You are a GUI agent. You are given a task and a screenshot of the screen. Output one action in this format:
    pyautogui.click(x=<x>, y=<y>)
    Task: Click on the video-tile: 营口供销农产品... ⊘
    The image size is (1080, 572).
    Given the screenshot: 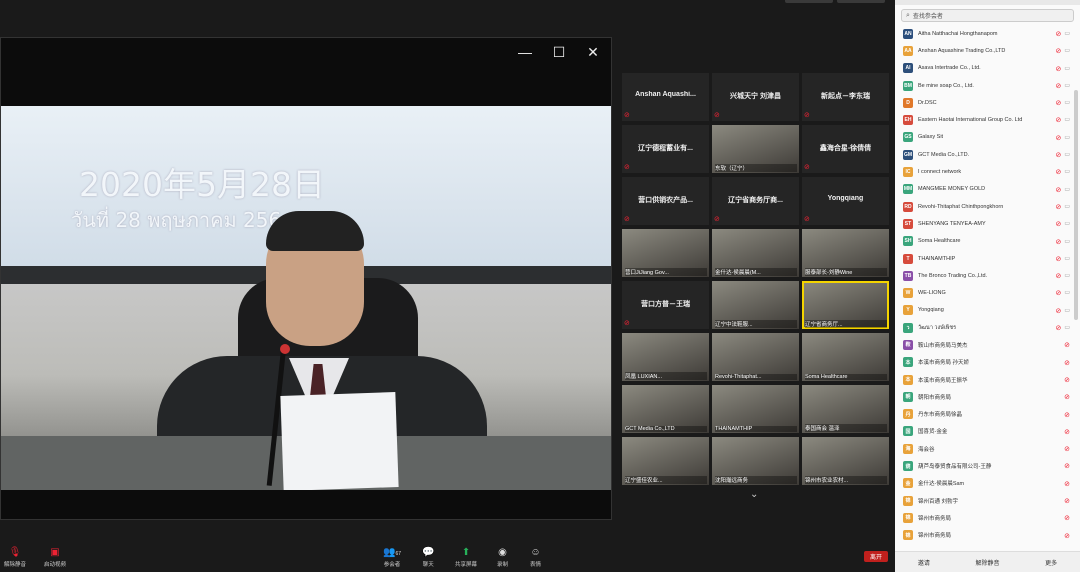 What is the action you would take?
    pyautogui.click(x=665, y=201)
    